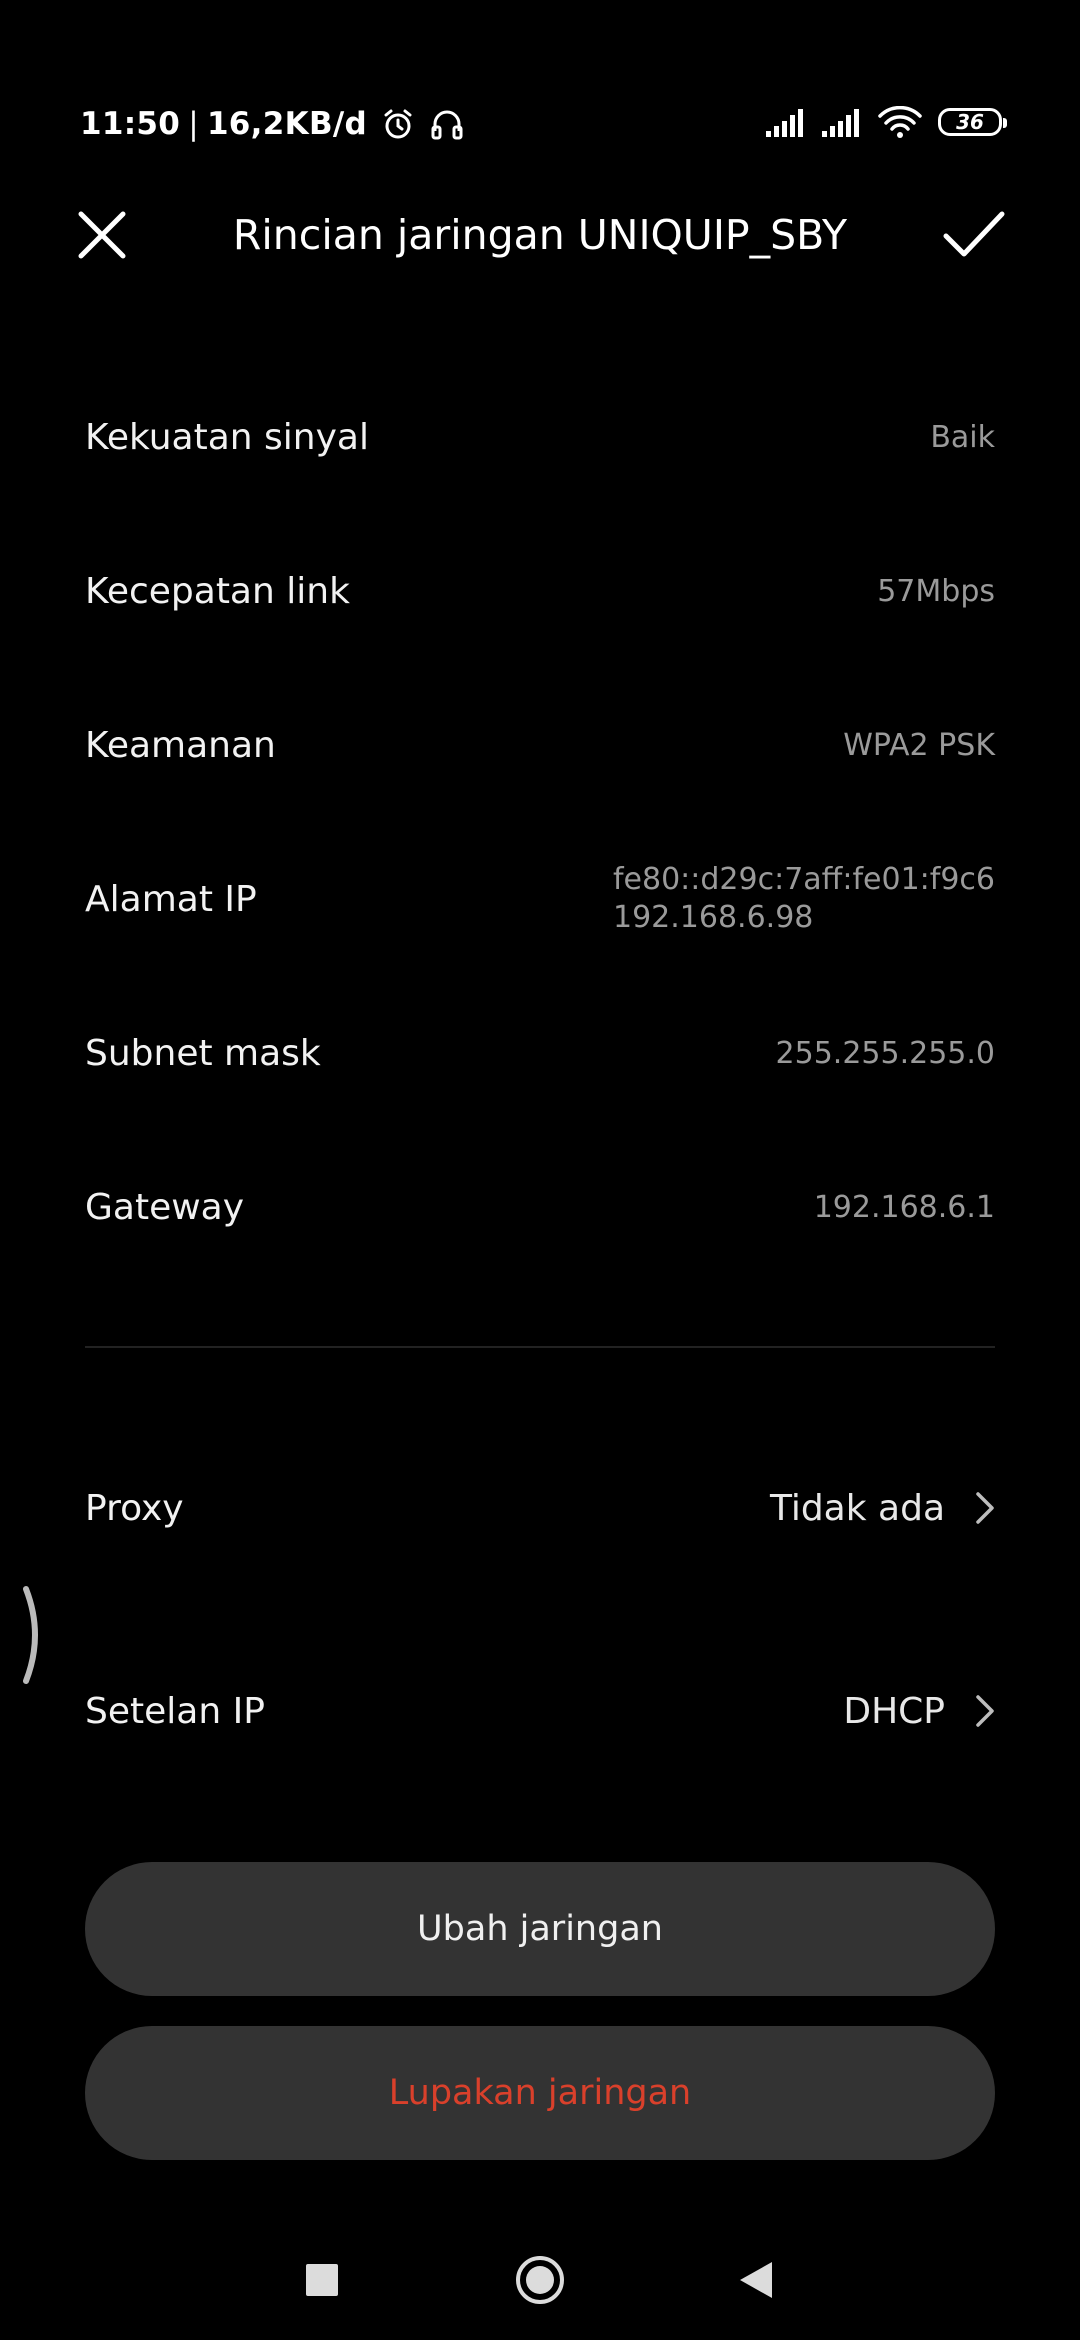 Image resolution: width=1080 pixels, height=2340 pixels. I want to click on battery-level: 36, so click(970, 122).